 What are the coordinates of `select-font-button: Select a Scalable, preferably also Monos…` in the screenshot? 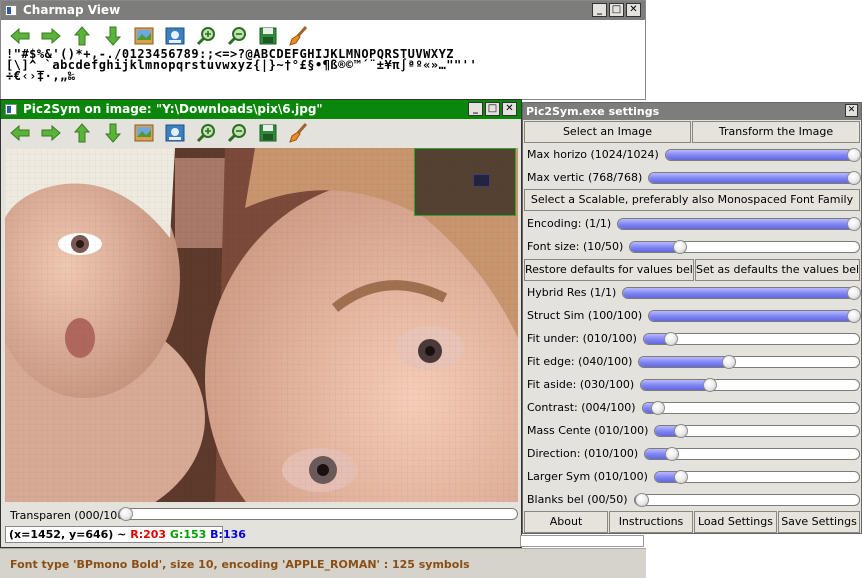 It's located at (692, 200).